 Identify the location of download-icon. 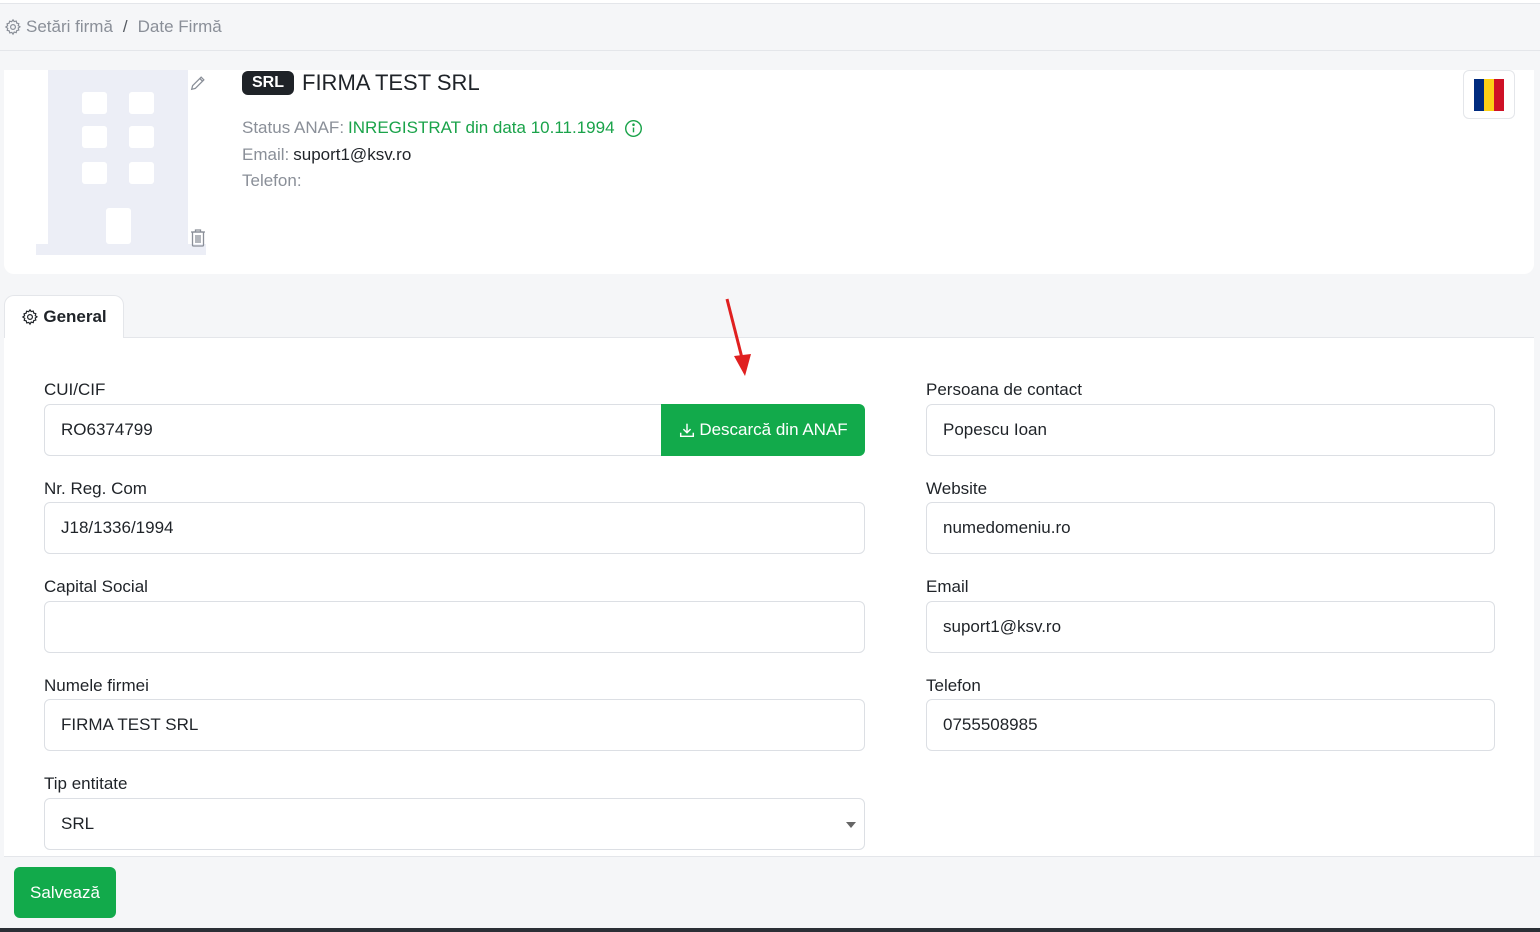
(687, 430).